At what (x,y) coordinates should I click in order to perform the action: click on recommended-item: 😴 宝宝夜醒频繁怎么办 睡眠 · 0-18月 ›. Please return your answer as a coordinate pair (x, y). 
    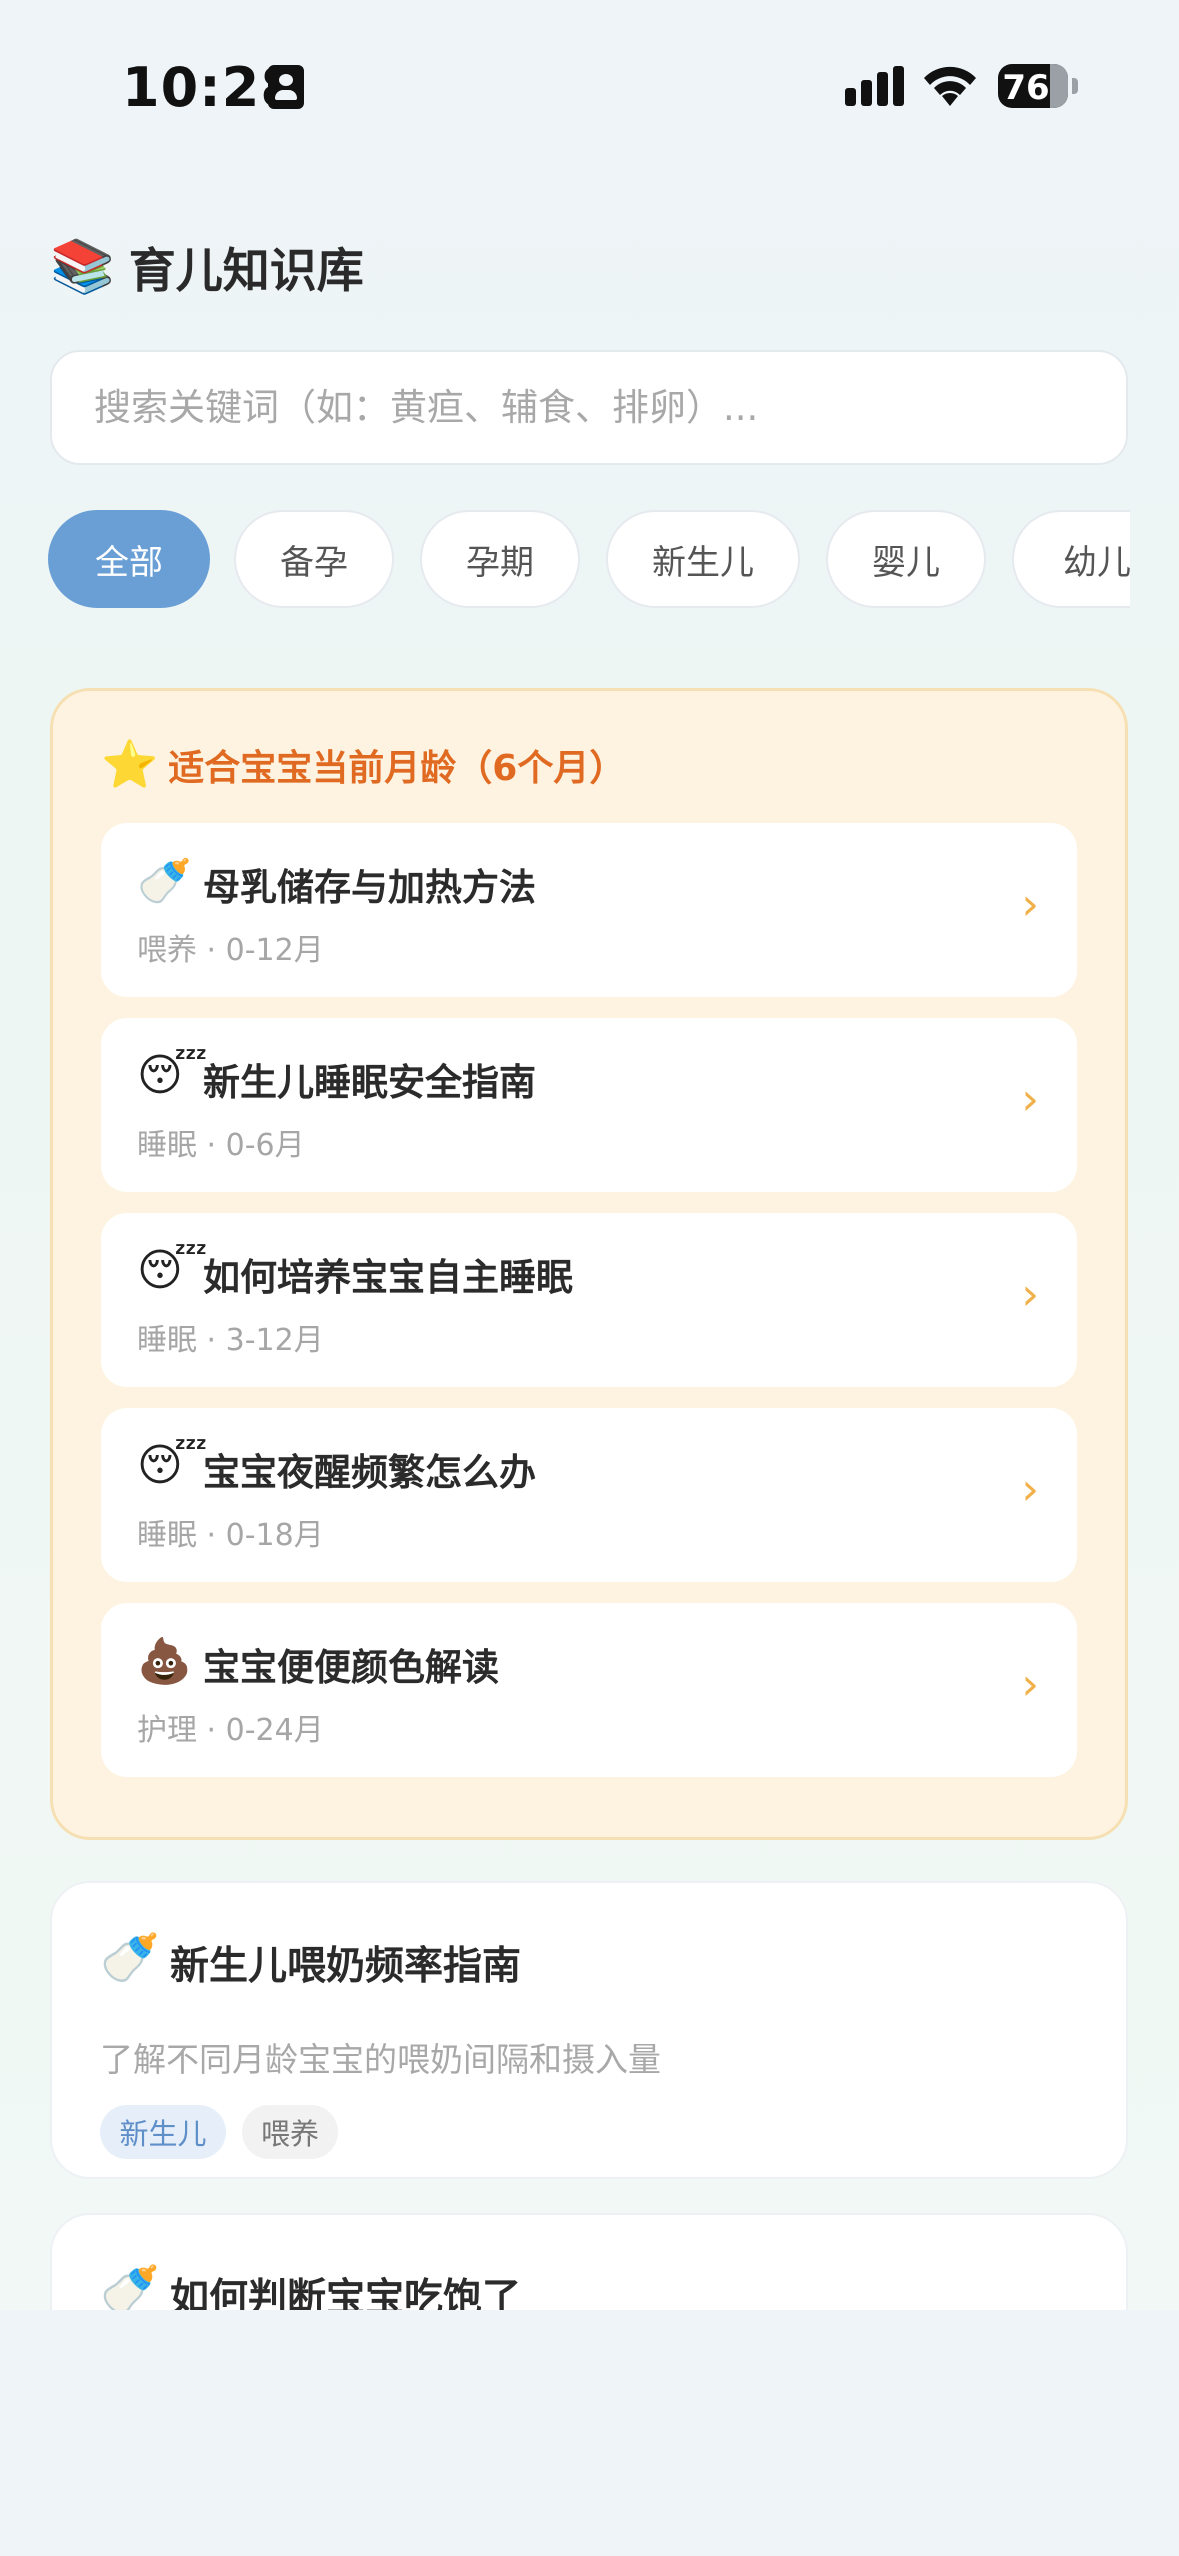
    Looking at the image, I should click on (589, 1495).